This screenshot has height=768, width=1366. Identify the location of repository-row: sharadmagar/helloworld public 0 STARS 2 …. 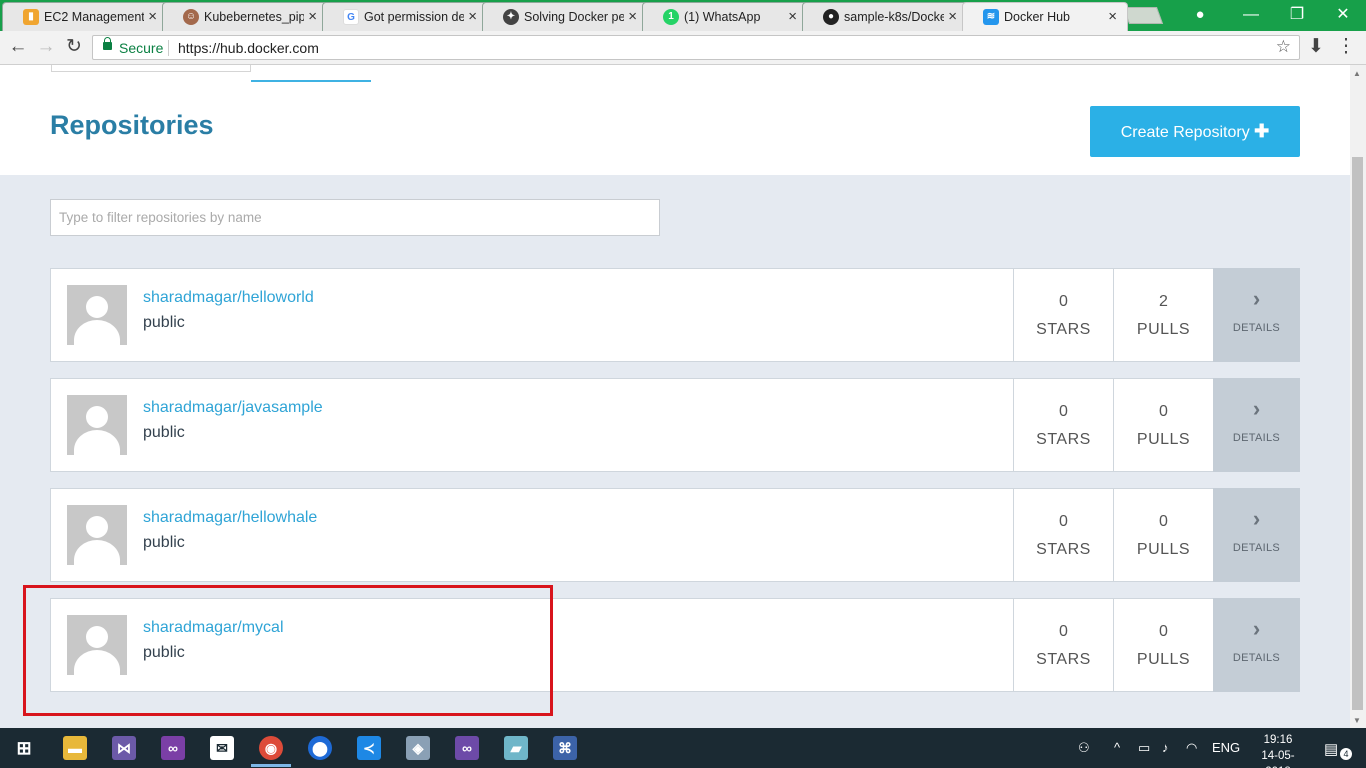
(675, 315).